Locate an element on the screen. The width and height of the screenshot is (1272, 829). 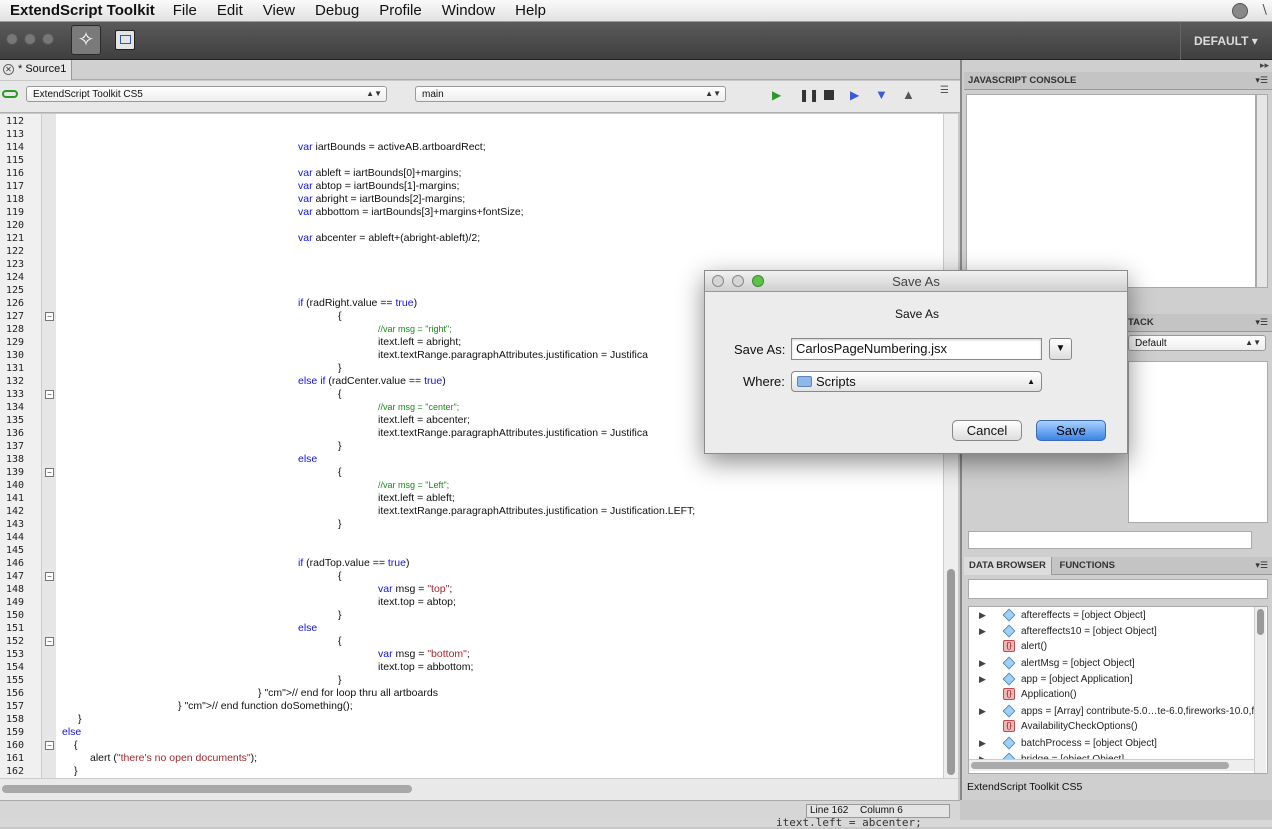
window-zoom-button is located at coordinates (48, 39).